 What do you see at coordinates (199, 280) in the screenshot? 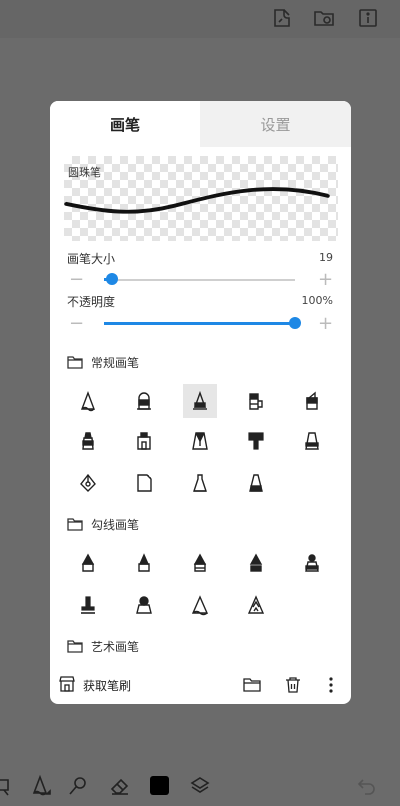
I see `size-slider-track` at bounding box center [199, 280].